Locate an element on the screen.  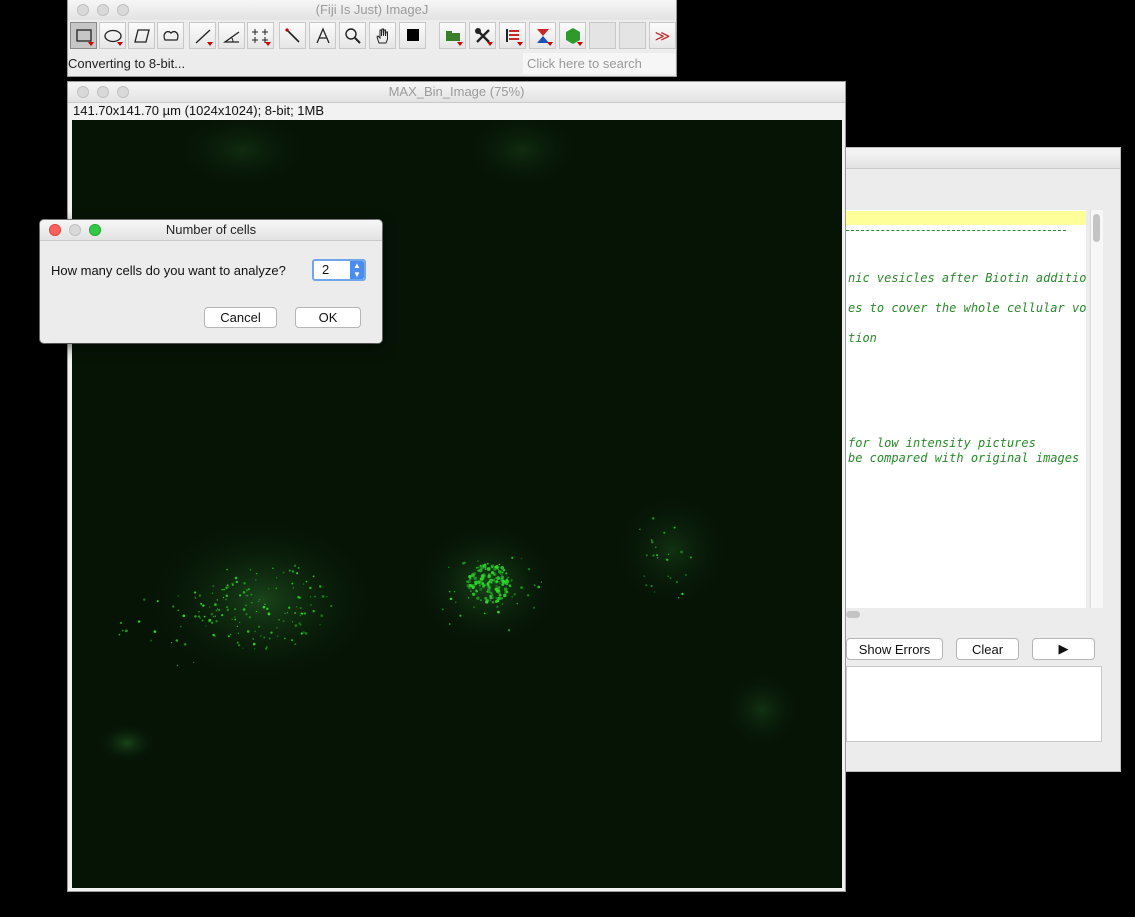
vertical-scrollbar is located at coordinates (1096, 409).